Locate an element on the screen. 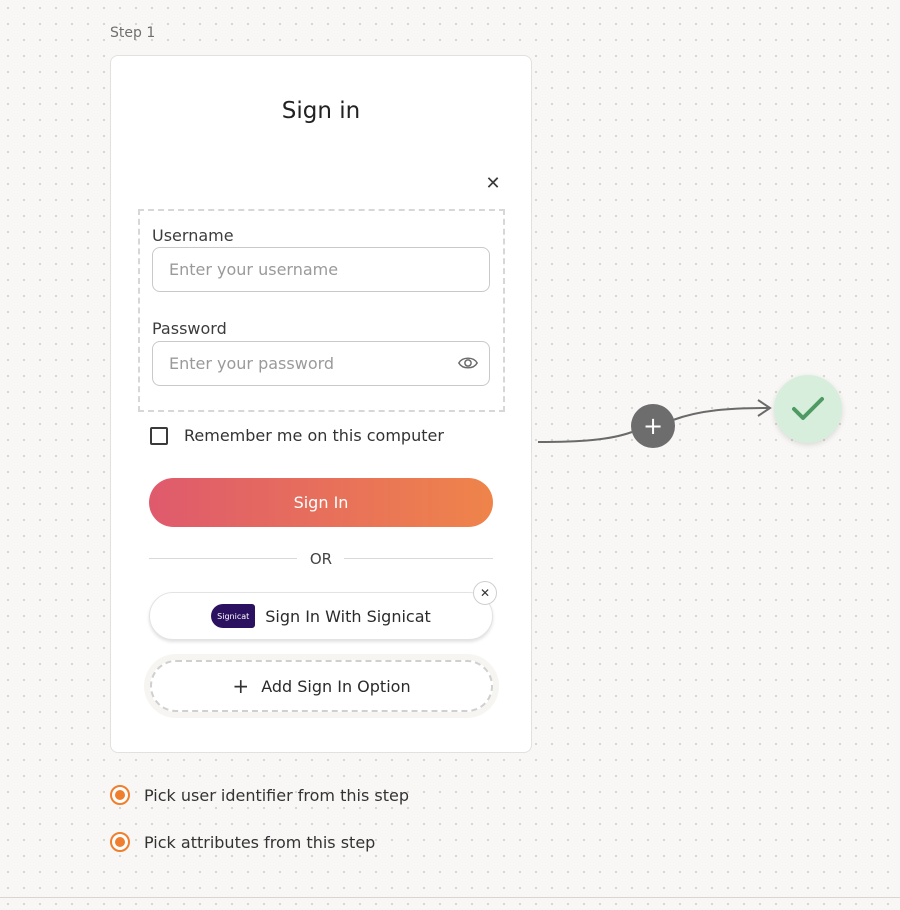 The image size is (900, 910). pick-user-identifier-option: Pick user identifier from this step is located at coordinates (259, 795).